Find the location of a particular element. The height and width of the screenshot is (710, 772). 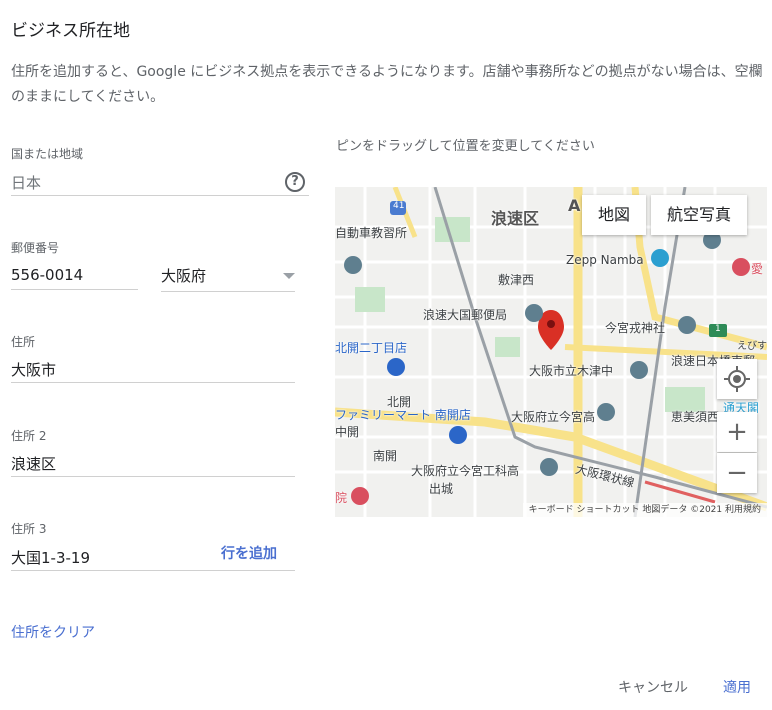

address2-underline is located at coordinates (153, 476).